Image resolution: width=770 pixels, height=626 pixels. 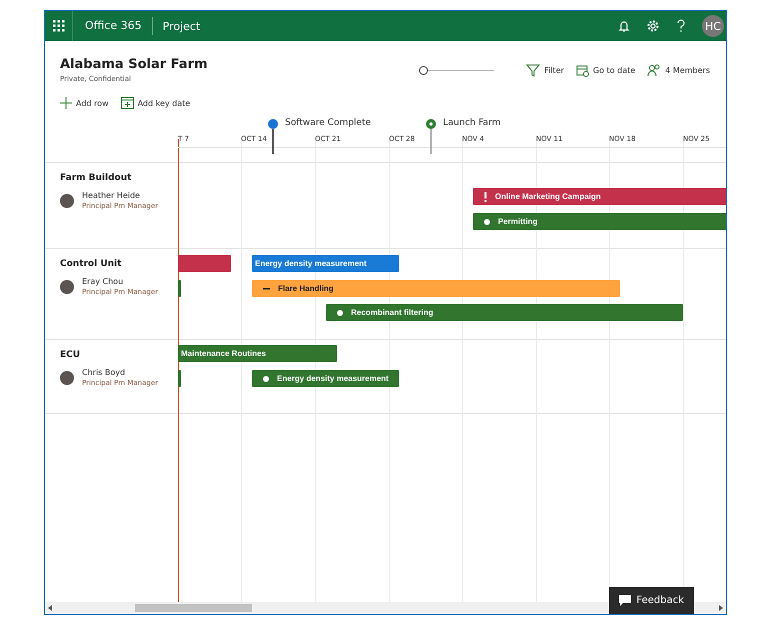 What do you see at coordinates (266, 289) in the screenshot?
I see `dash-icon` at bounding box center [266, 289].